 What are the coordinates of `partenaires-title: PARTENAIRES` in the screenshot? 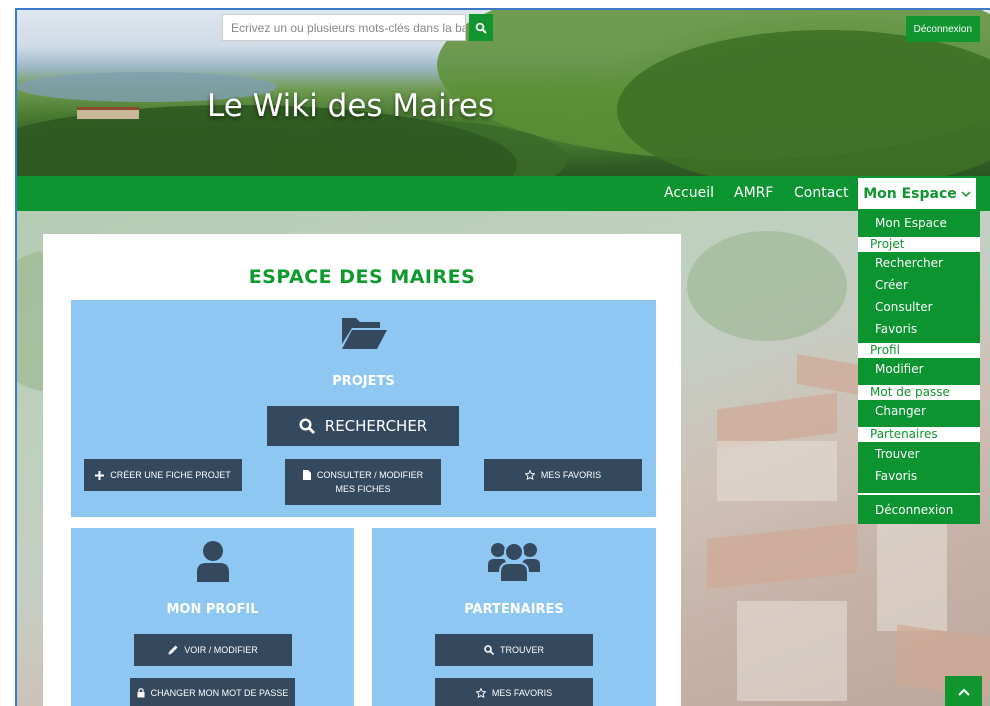 It's located at (514, 609).